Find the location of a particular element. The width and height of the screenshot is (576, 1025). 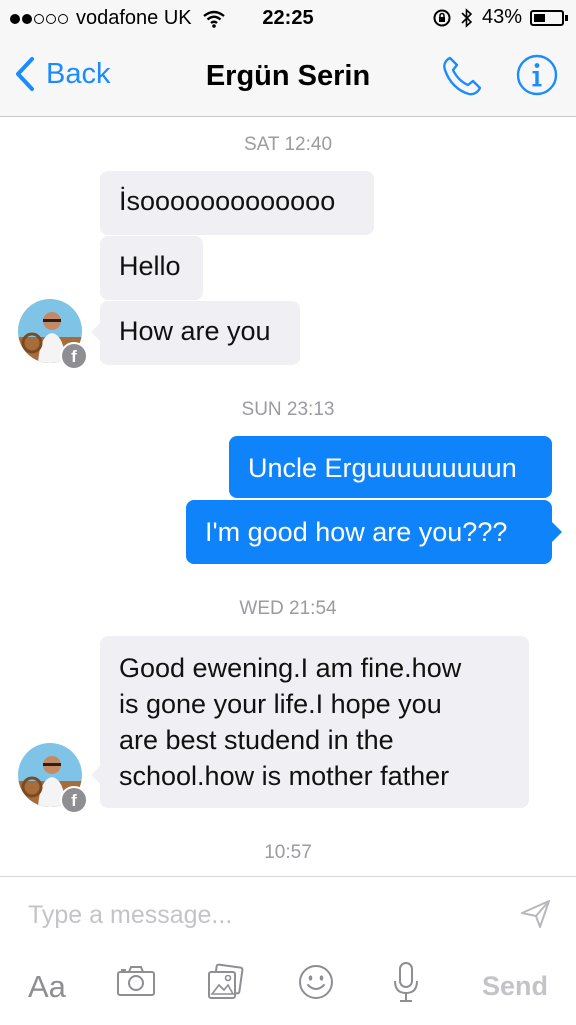

microphone-button is located at coordinates (406, 984).